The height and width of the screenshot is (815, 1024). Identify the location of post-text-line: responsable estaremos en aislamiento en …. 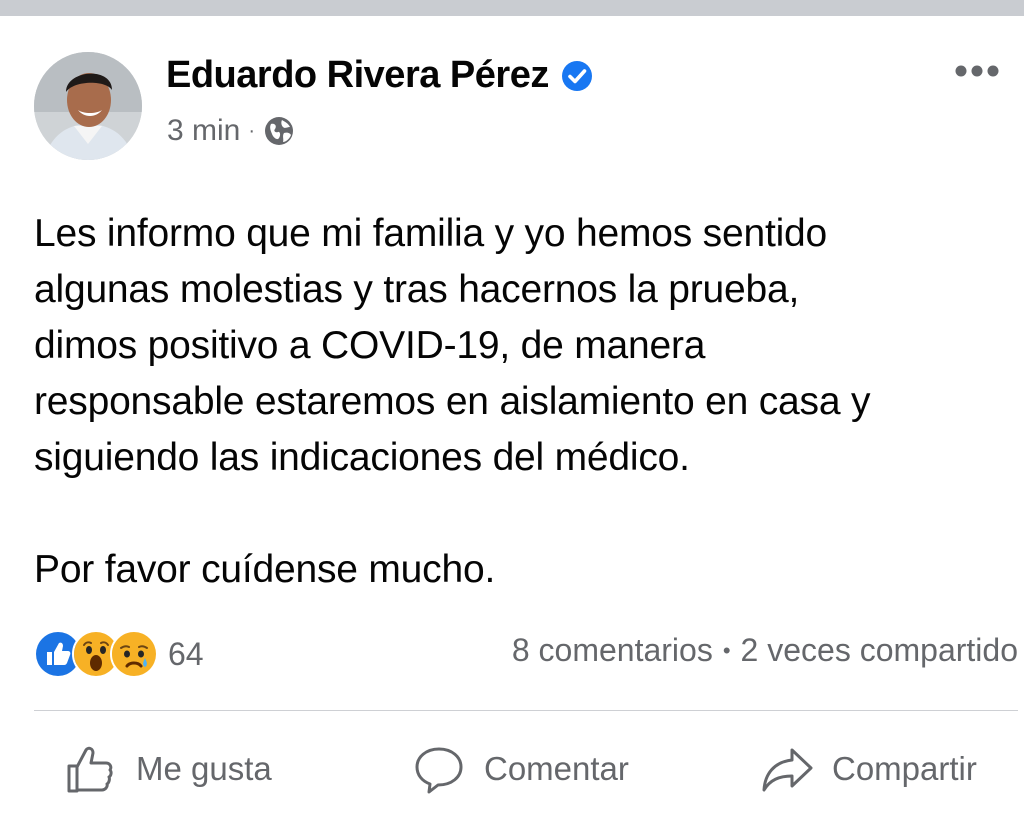
(452, 401).